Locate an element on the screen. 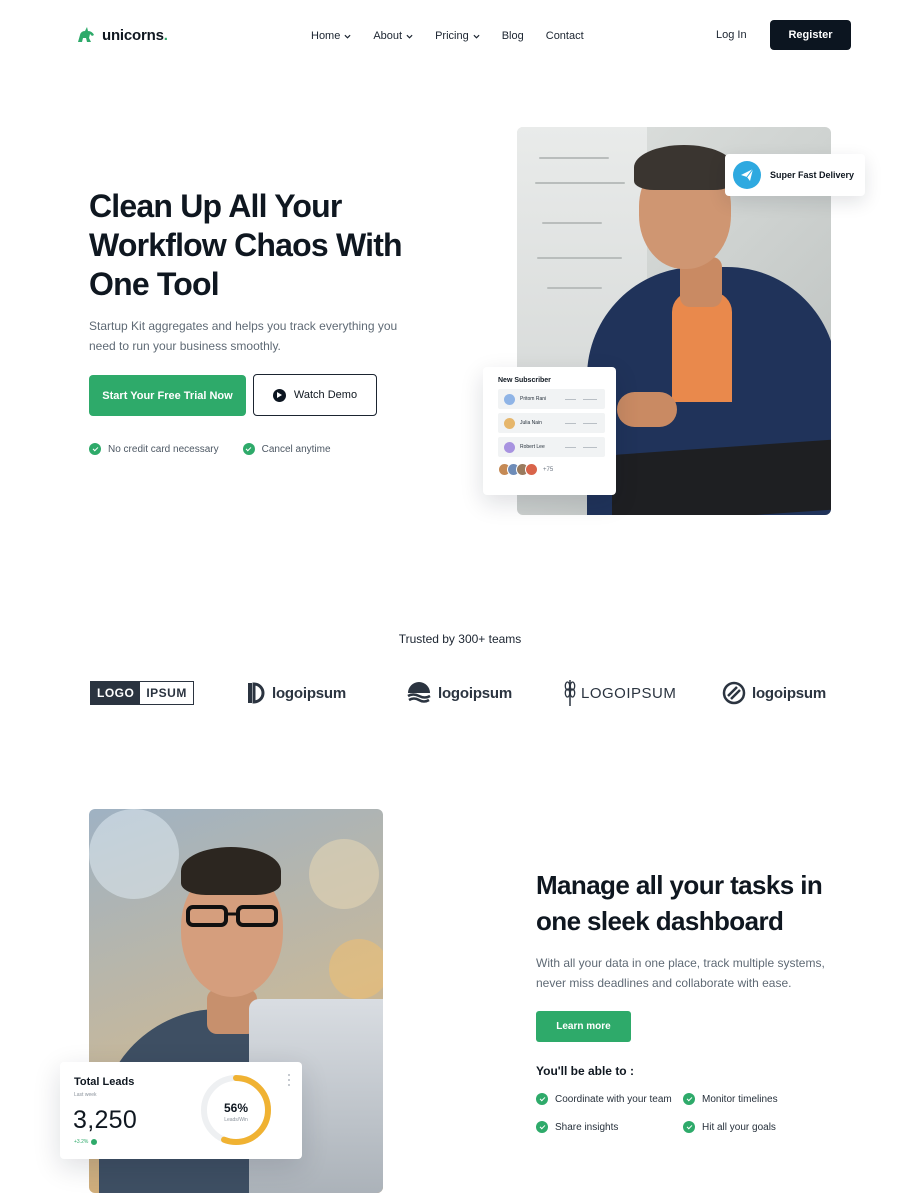 The width and height of the screenshot is (920, 1200). leads-delta: +3.2% is located at coordinates (86, 1142).